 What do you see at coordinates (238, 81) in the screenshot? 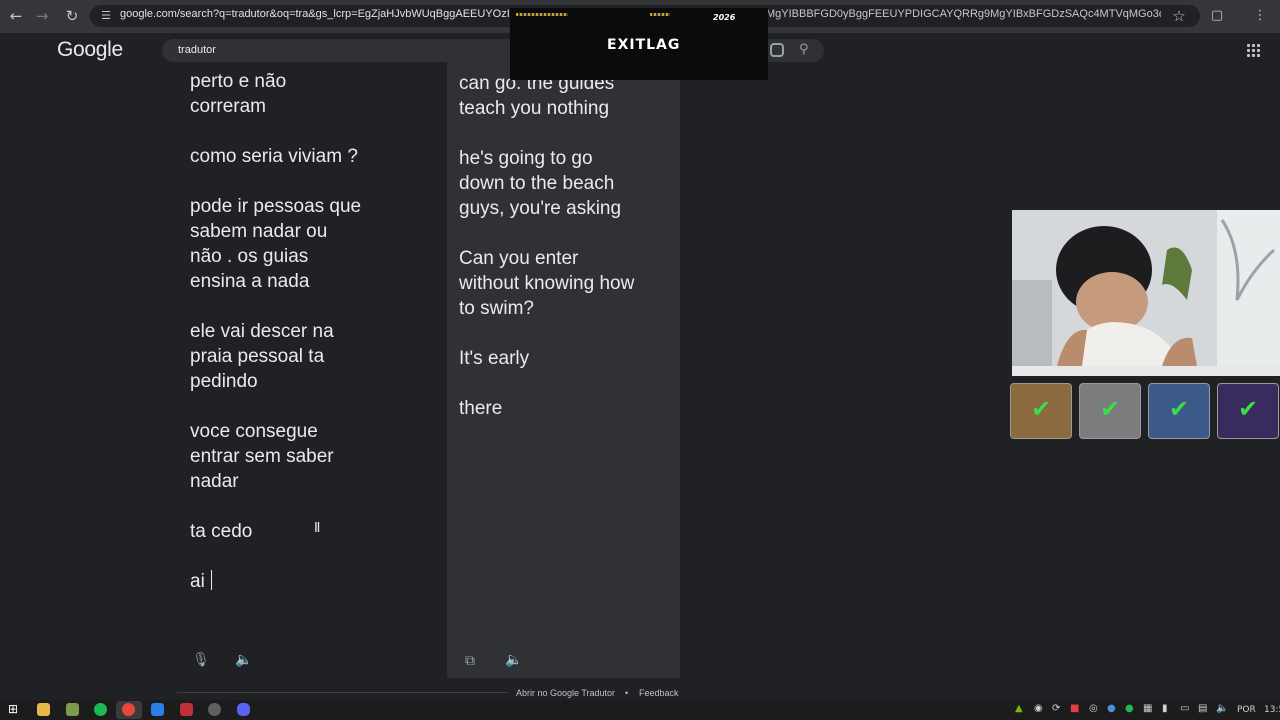
I see `source-line: perto e não` at bounding box center [238, 81].